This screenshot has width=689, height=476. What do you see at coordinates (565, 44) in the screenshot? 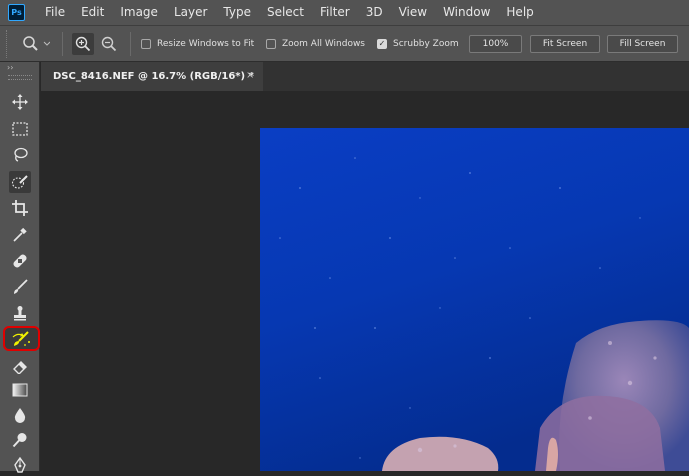
I see `fit-screen-button: Fit Screen` at bounding box center [565, 44].